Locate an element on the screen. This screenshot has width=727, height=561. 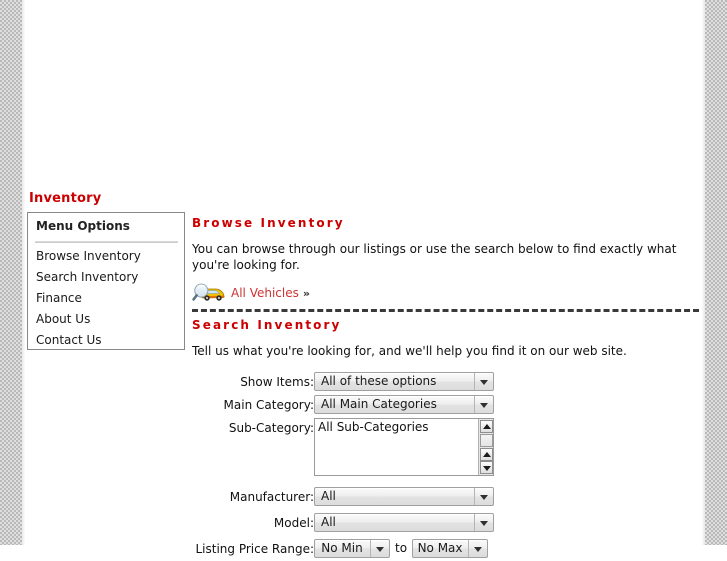
sidebar-item-browse-inventory: Browse Inventory is located at coordinates (106, 256).